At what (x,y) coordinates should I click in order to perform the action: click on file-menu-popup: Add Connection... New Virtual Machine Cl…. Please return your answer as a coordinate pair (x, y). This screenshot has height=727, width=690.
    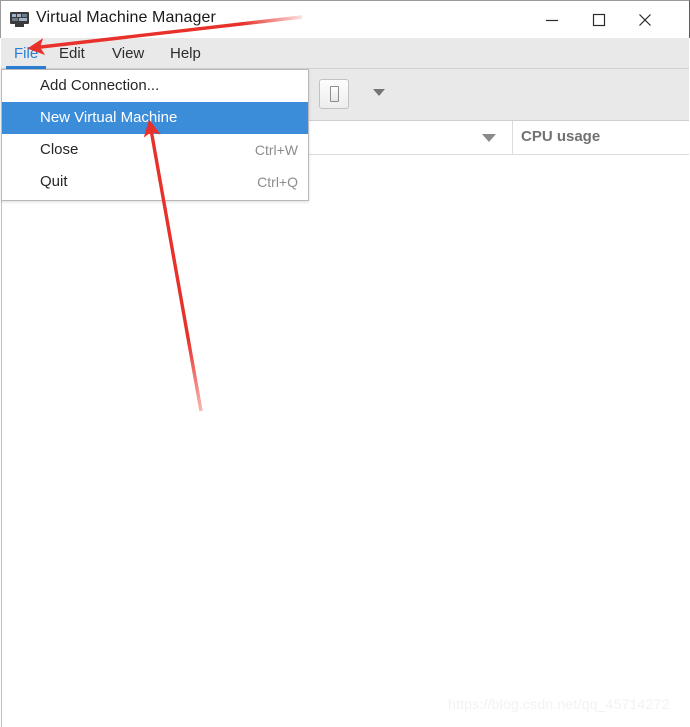
    Looking at the image, I should click on (155, 135).